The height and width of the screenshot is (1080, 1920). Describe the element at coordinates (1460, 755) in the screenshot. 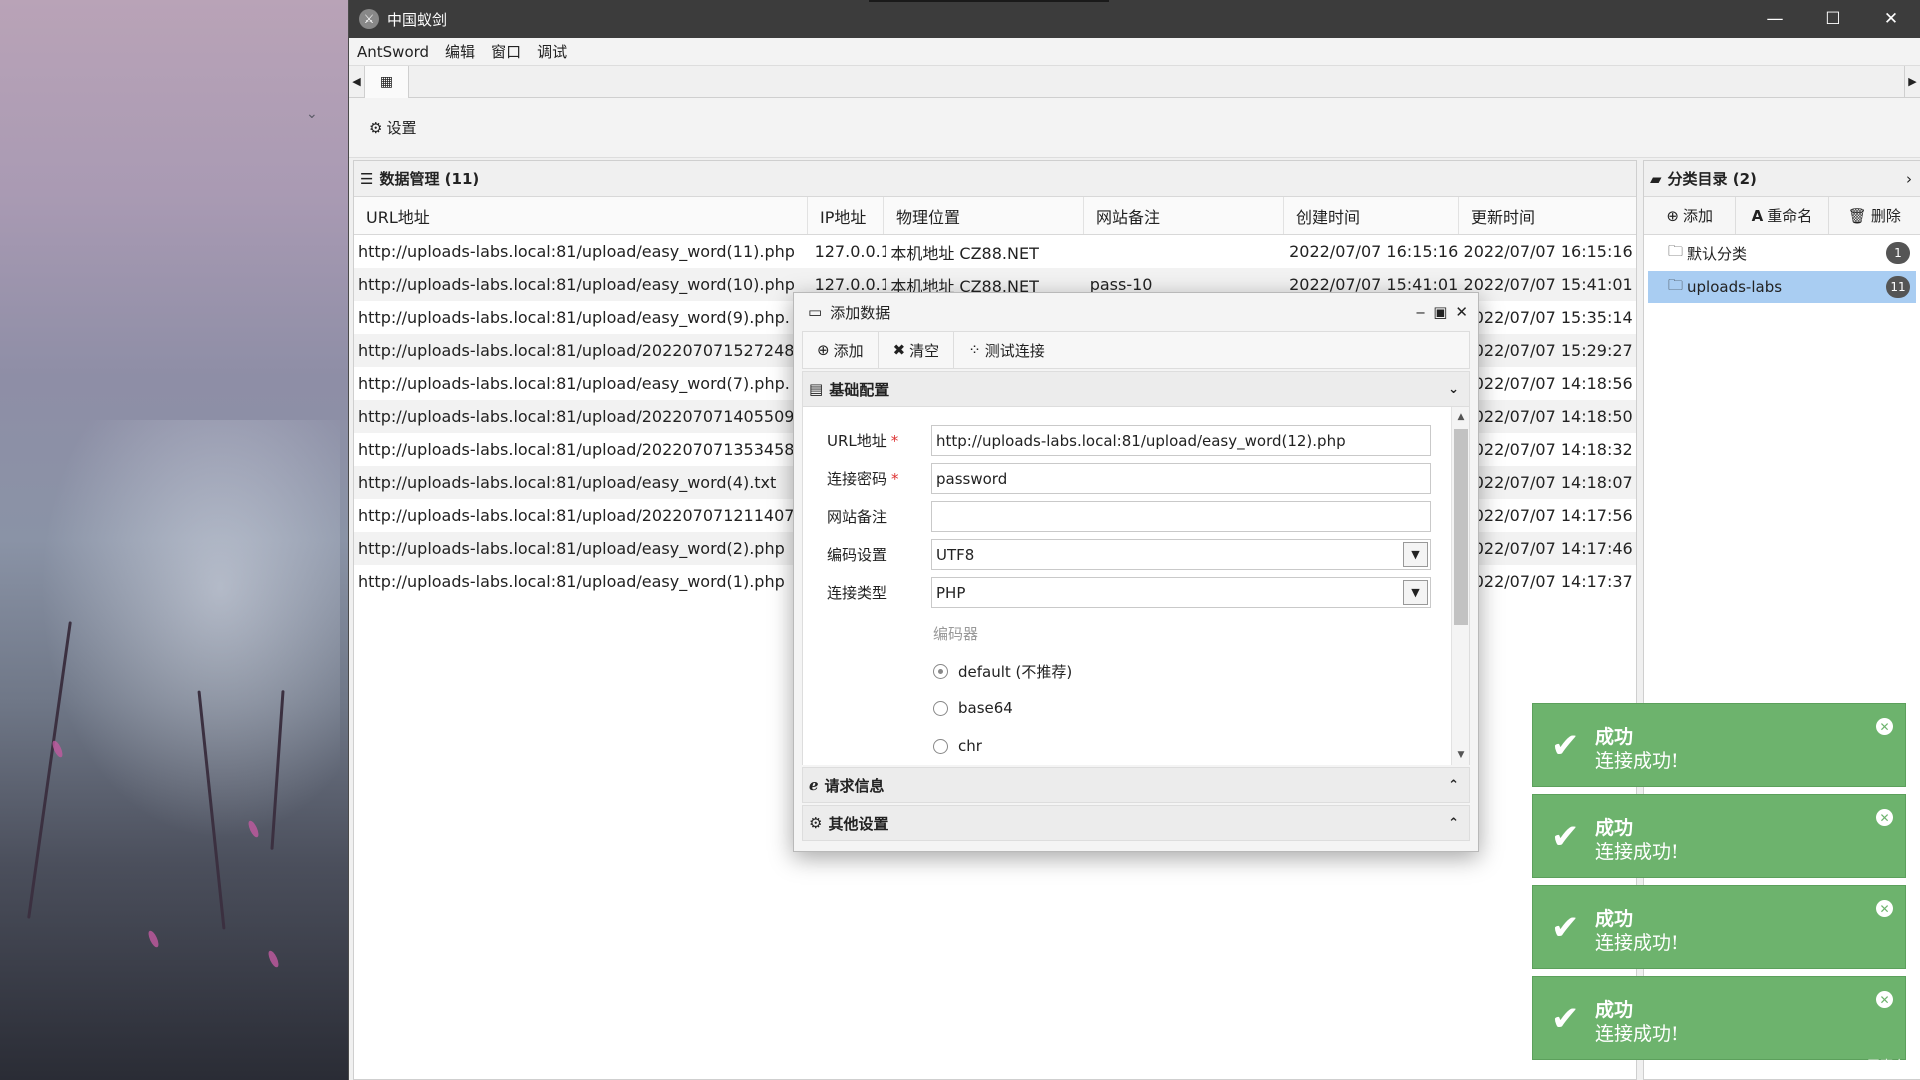

I see `scroll-down-icon: ▼` at that location.